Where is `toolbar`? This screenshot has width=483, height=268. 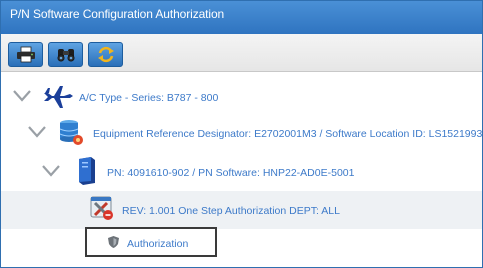
toolbar is located at coordinates (241, 53).